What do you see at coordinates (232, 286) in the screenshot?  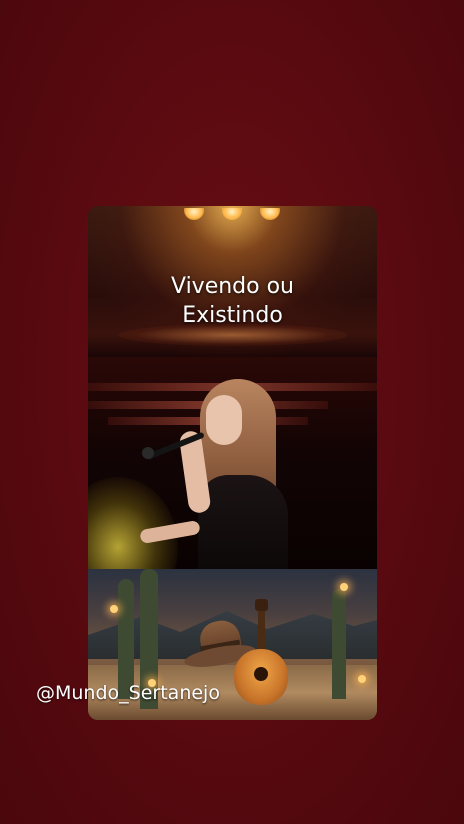 I see `video-title-line-1: Vivendo ou` at bounding box center [232, 286].